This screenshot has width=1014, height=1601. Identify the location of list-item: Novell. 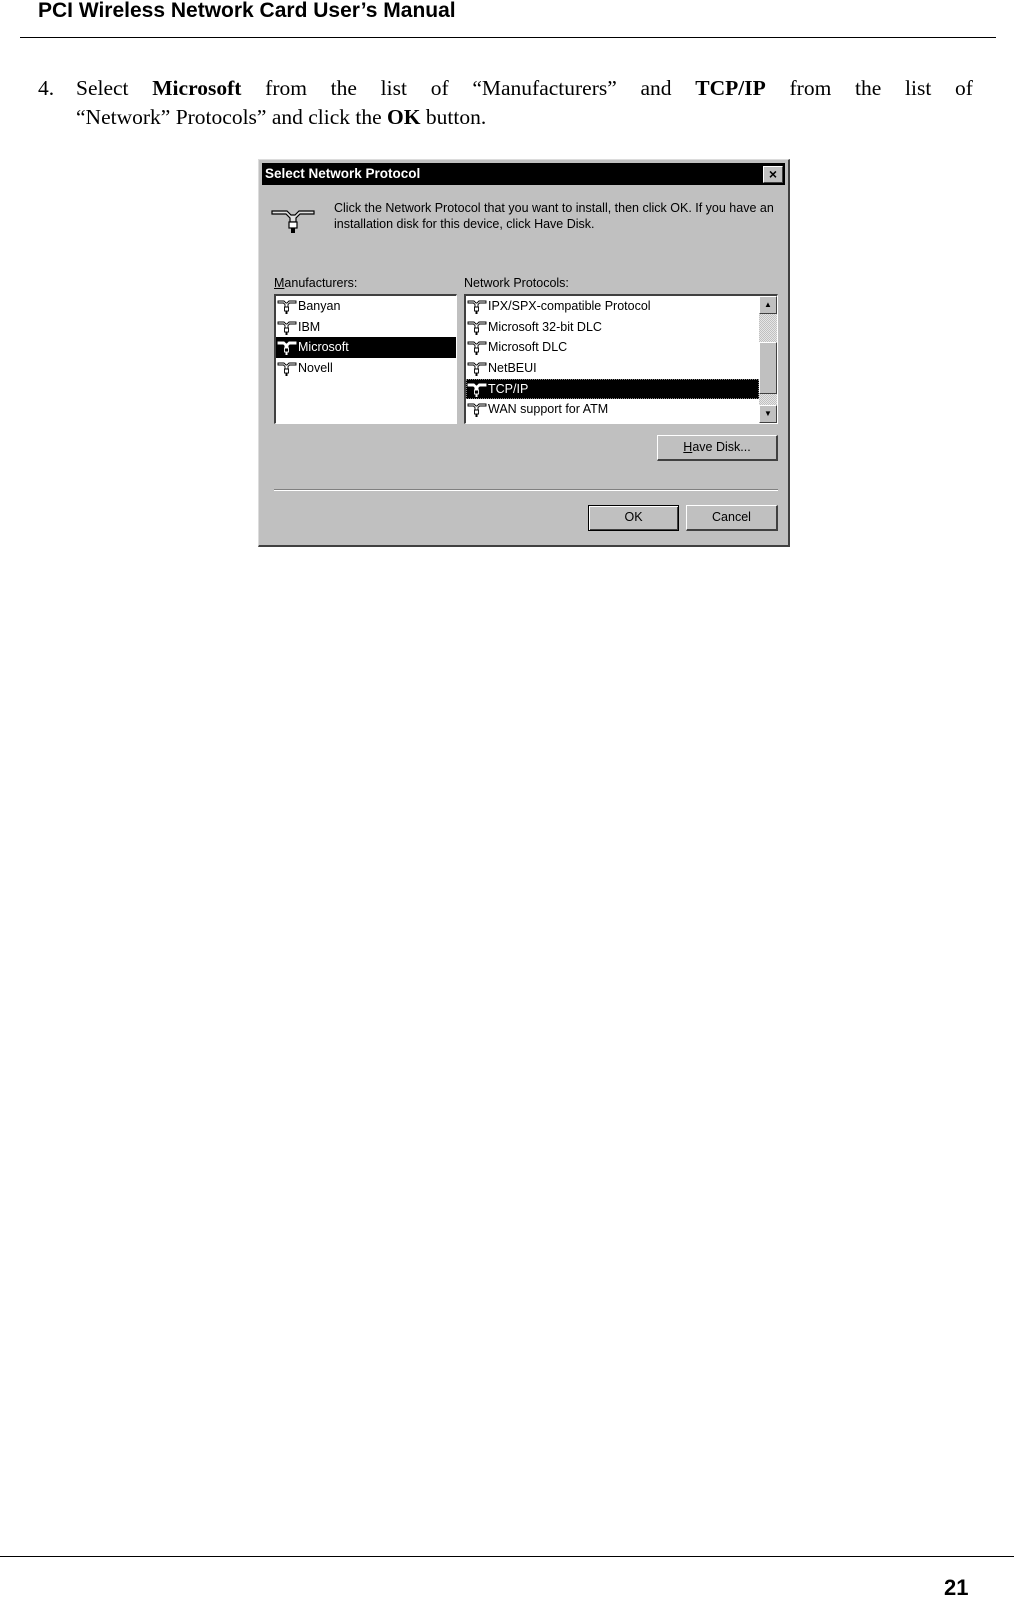
(366, 368).